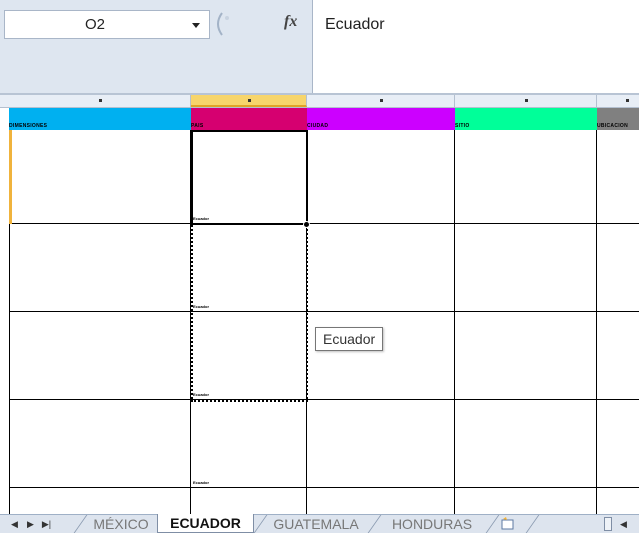 Image resolution: width=639 pixels, height=533 pixels. Describe the element at coordinates (28, 126) in the screenshot. I see `header-label: DIMENSIONES` at that location.